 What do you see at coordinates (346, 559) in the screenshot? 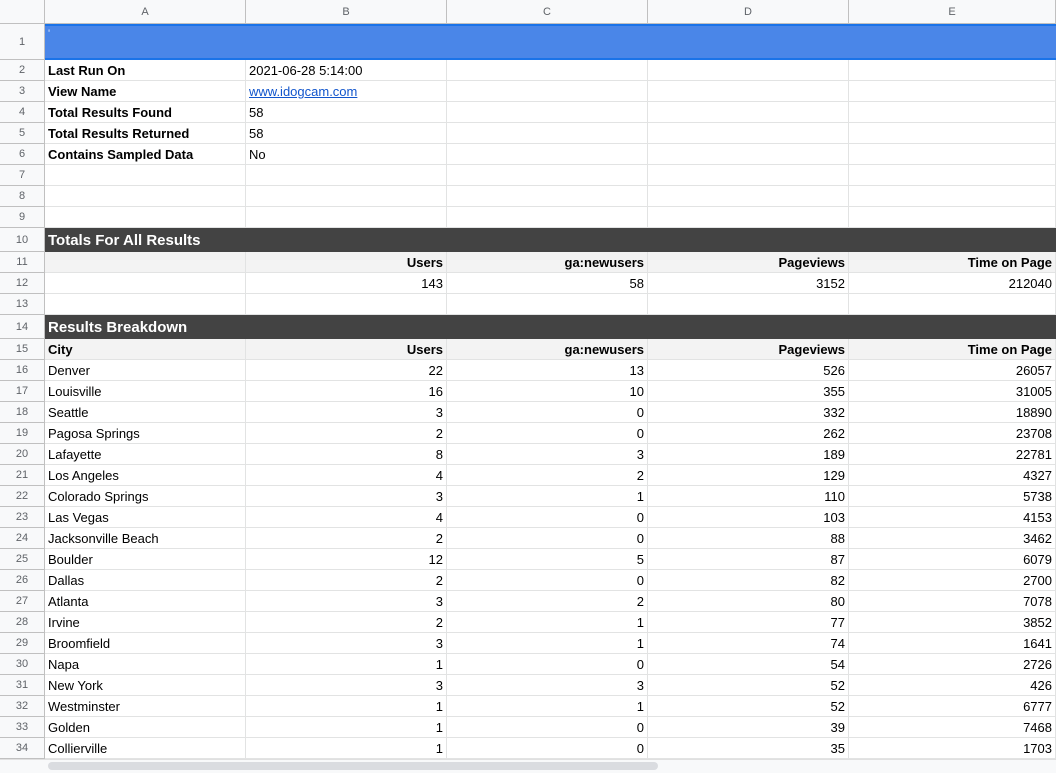
I see `metric-cell: 12` at bounding box center [346, 559].